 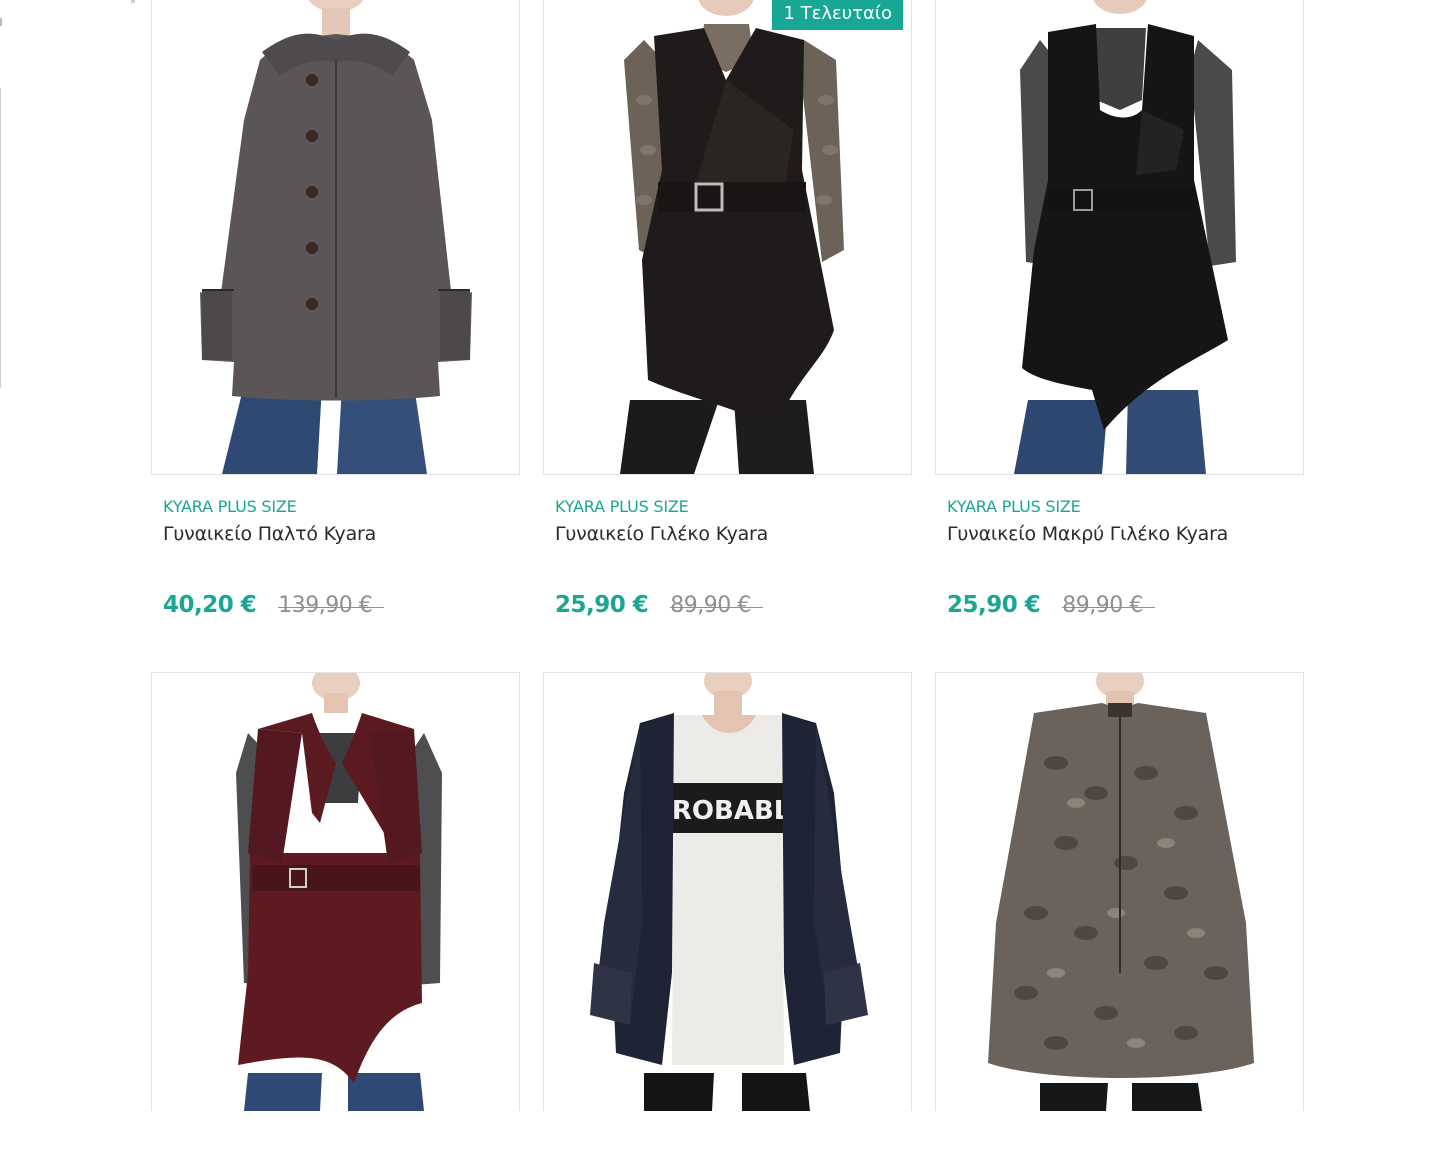 I want to click on product-title: Γυναικείο Γιλέκο Kyara, so click(x=661, y=534).